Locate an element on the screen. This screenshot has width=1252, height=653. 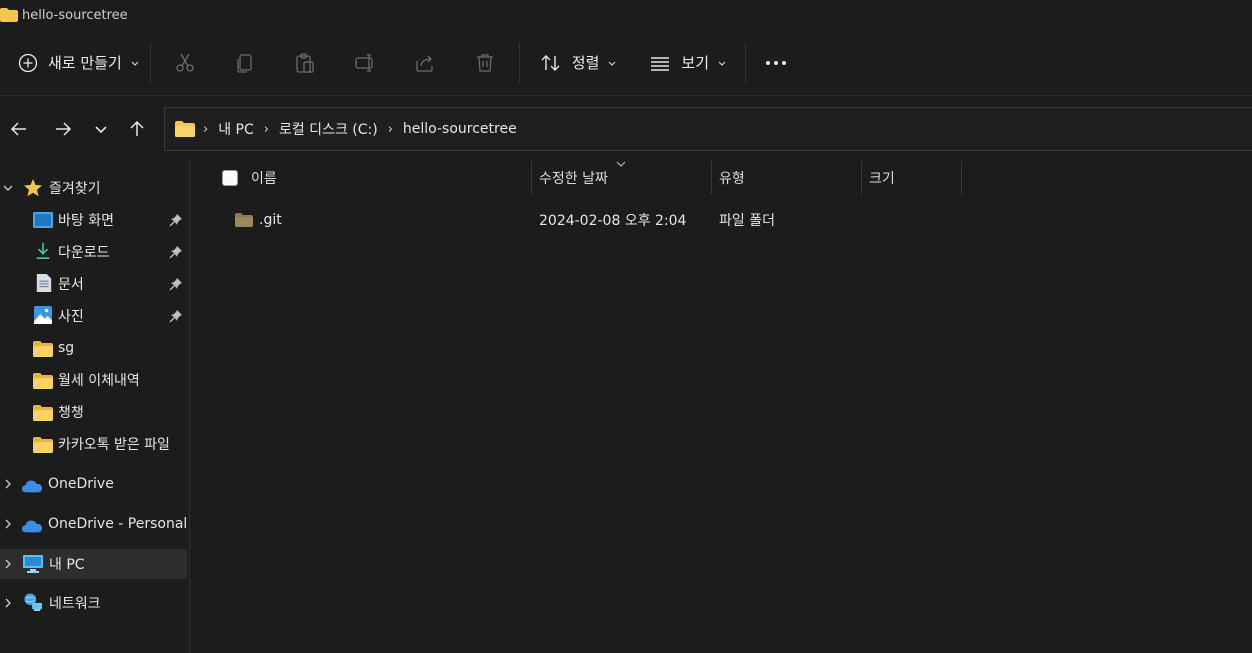
view-button: 보기 is located at coordinates (688, 63).